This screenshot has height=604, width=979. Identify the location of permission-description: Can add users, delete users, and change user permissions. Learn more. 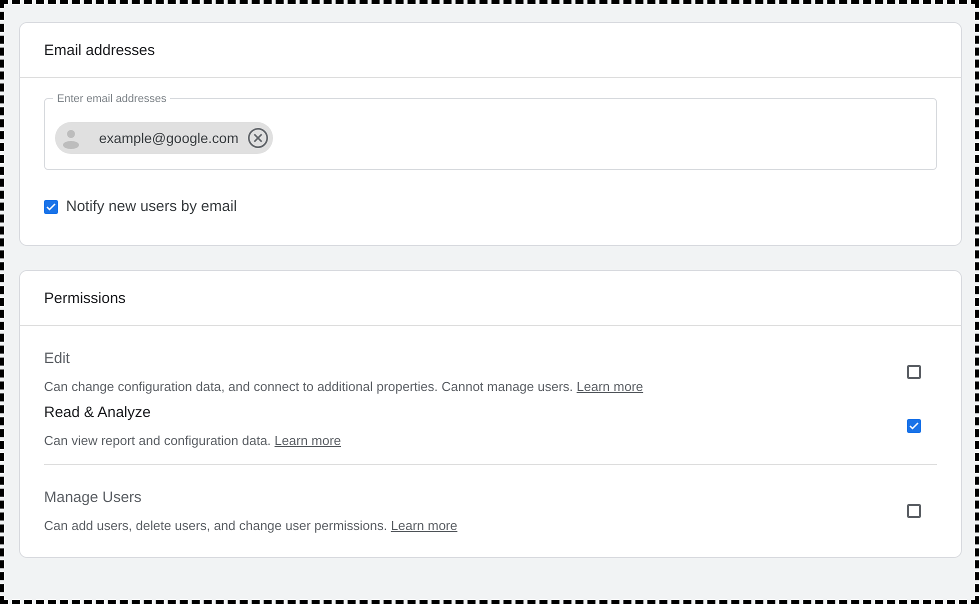
(251, 525).